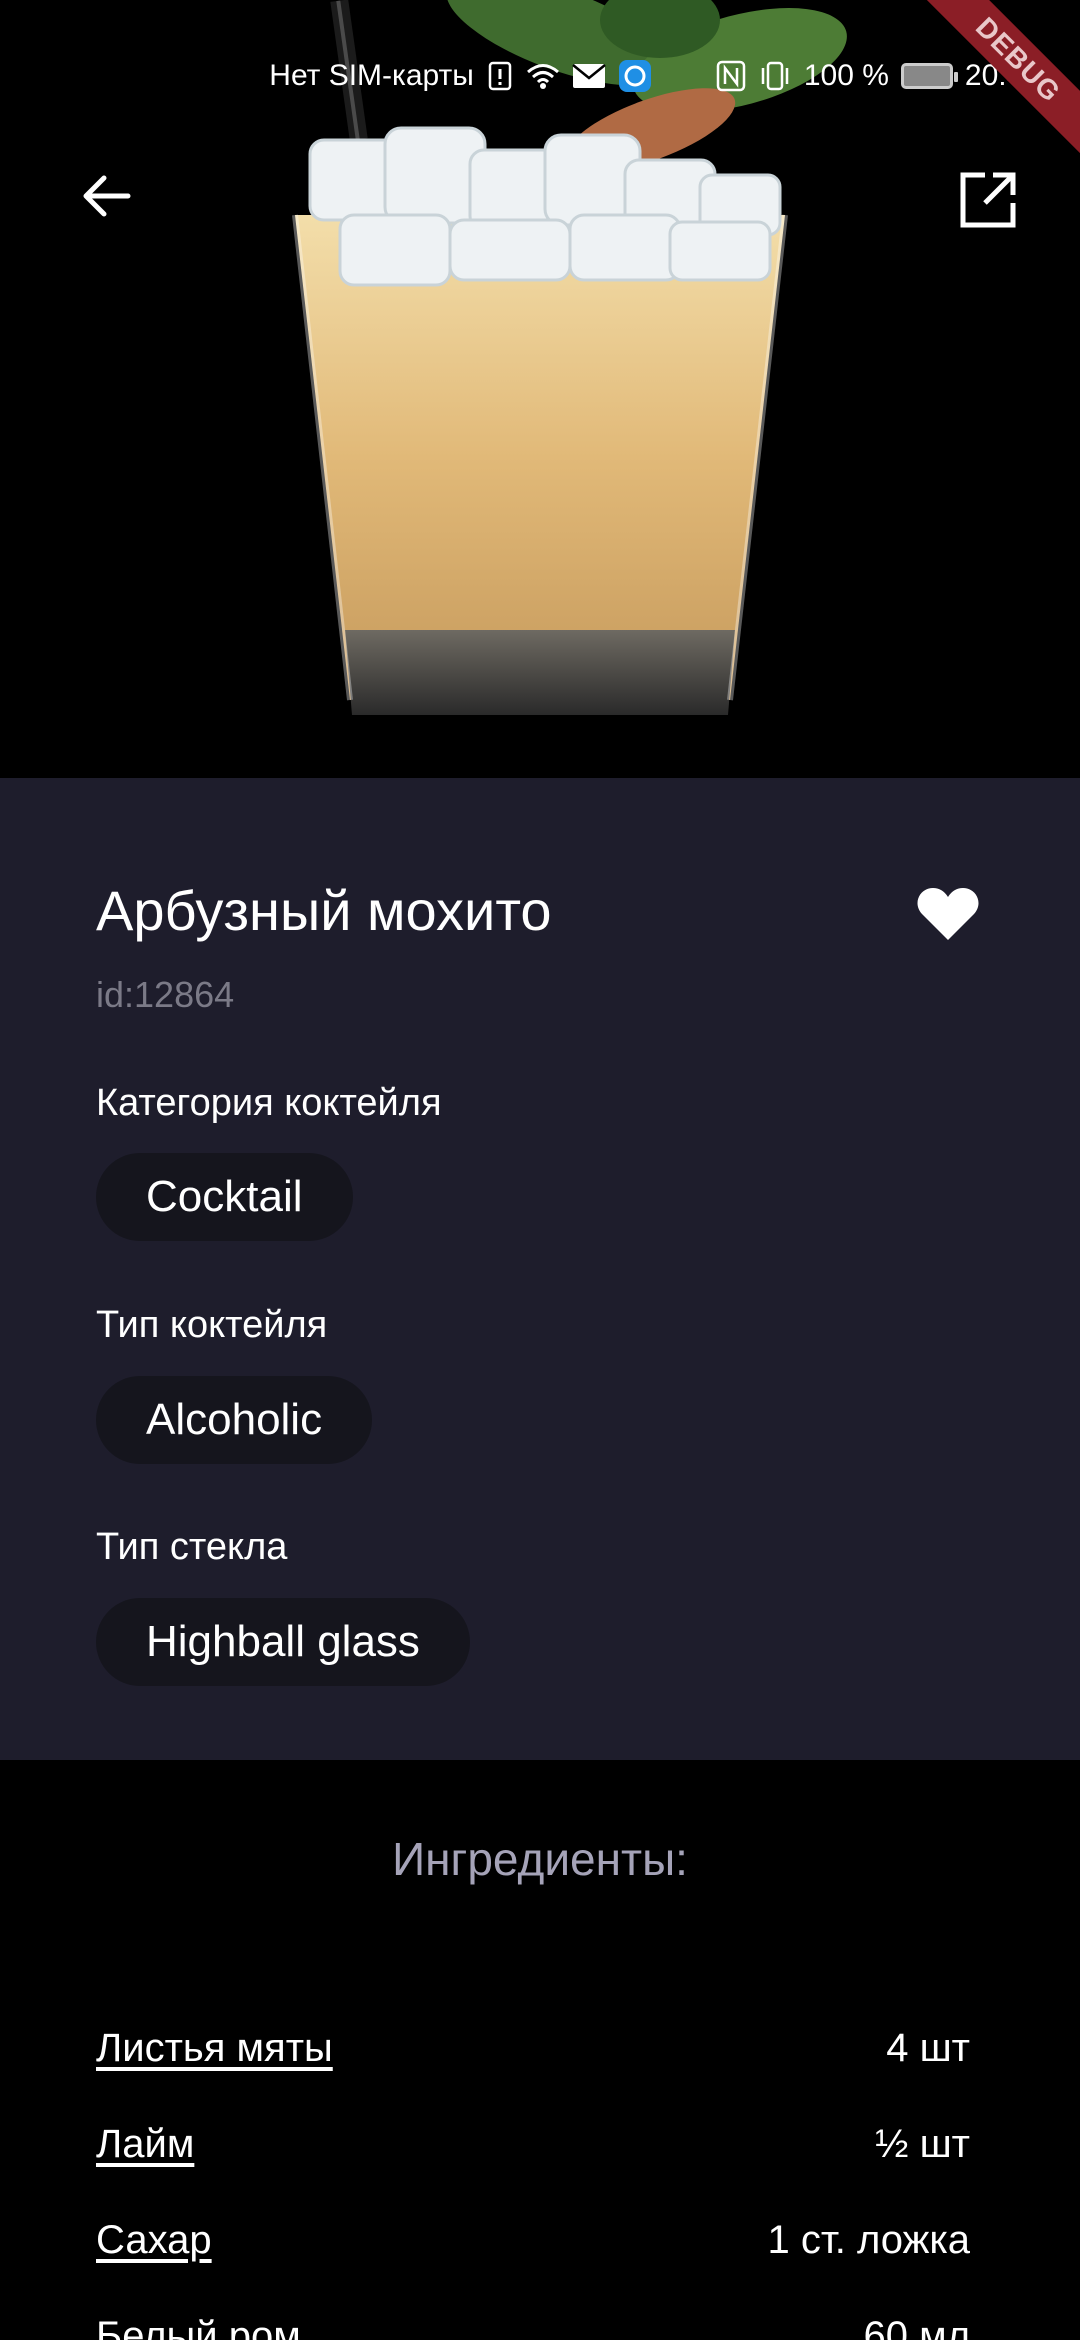 The image size is (1080, 2340). I want to click on ingredient-link: Белый ром, so click(198, 2327).